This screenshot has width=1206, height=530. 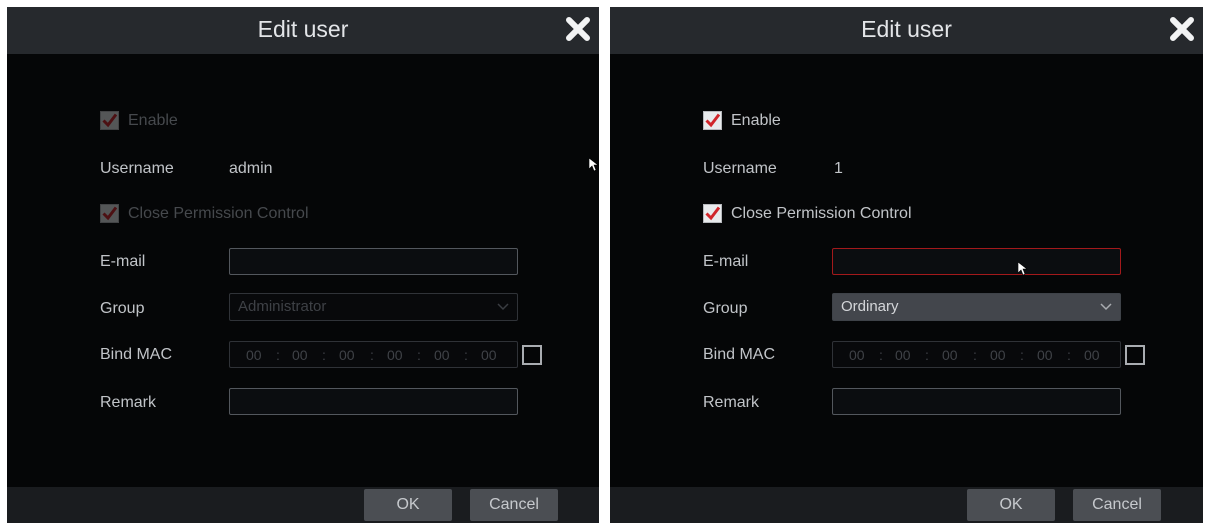 What do you see at coordinates (251, 168) in the screenshot?
I see `username-value: admin` at bounding box center [251, 168].